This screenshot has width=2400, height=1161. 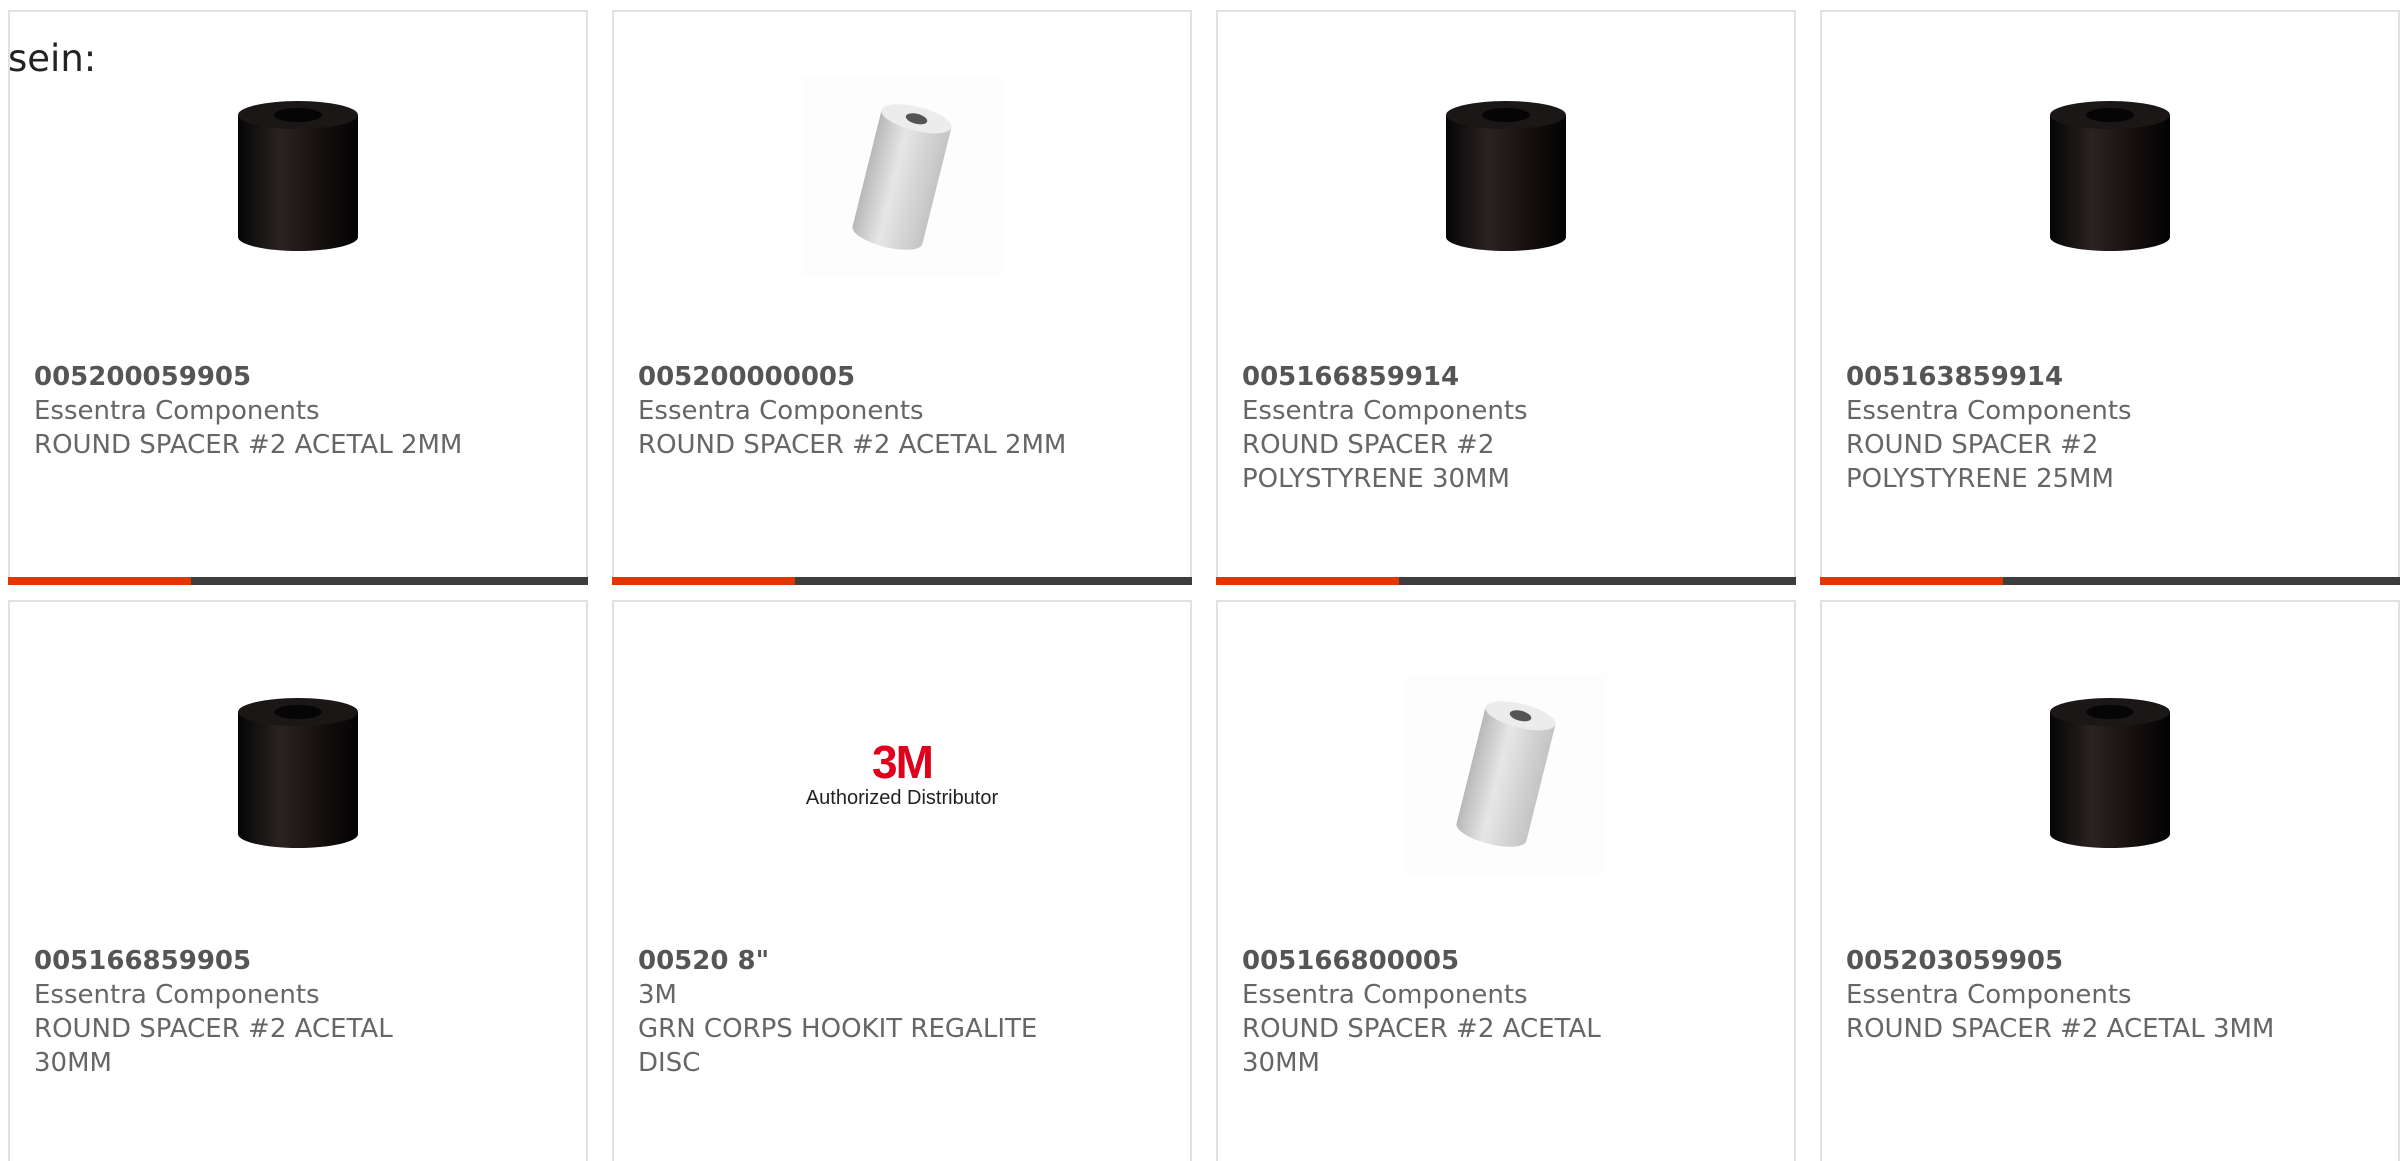 I want to click on 3m-logo-subtitle: Authorized Distributor, so click(x=902, y=797).